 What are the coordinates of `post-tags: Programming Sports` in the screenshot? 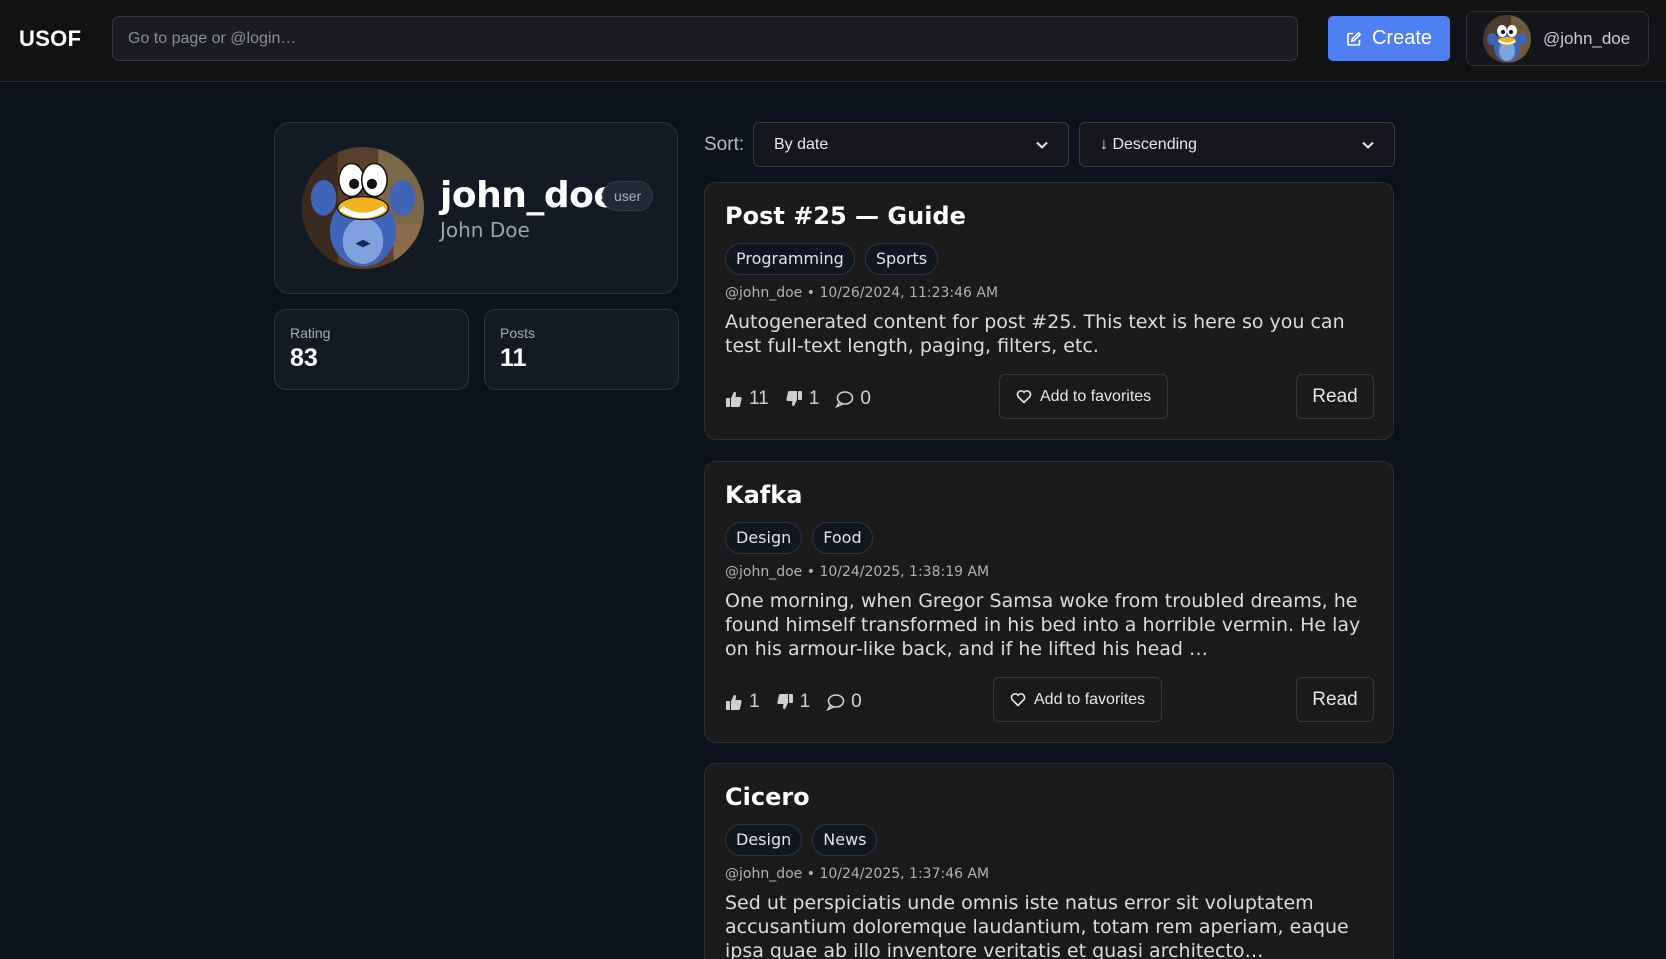 It's located at (832, 259).